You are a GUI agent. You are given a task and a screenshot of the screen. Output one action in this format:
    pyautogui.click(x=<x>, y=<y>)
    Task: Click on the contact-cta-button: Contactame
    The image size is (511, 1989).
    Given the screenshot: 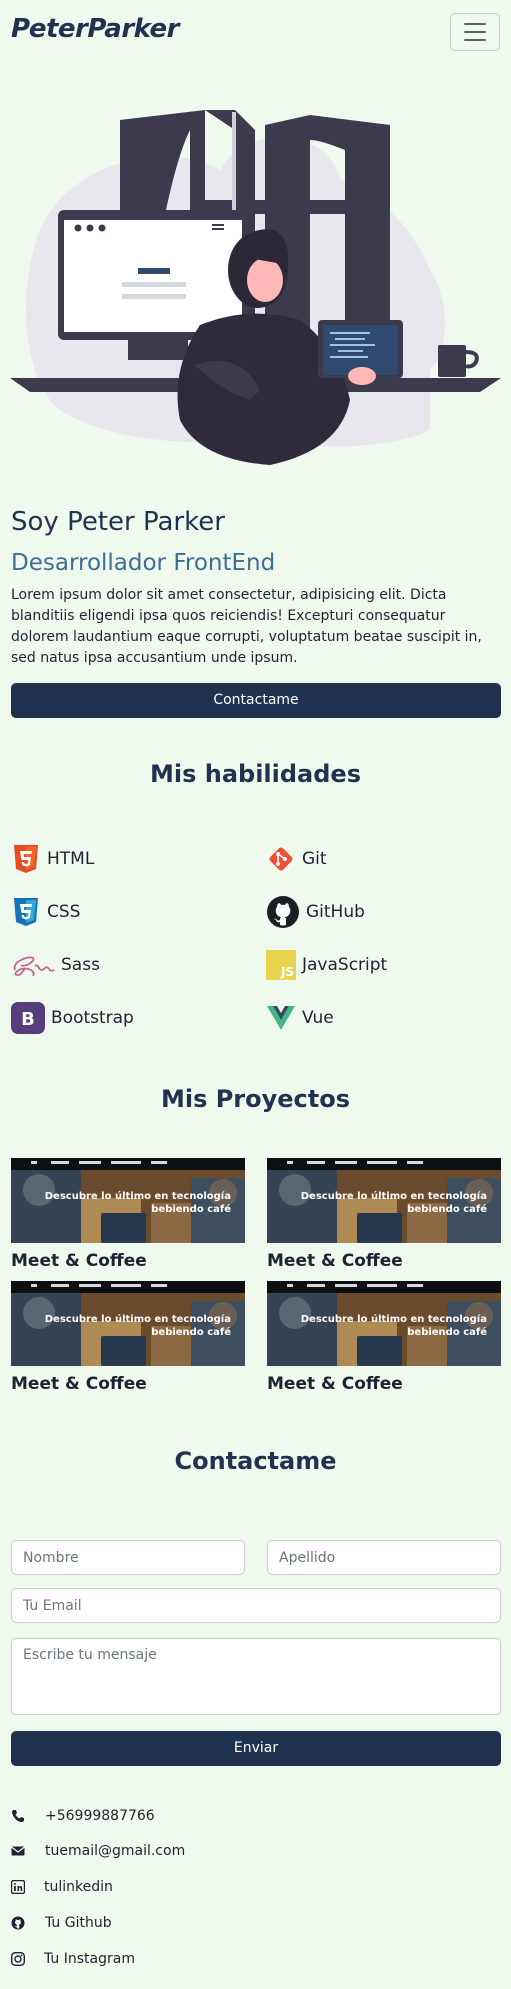 What is the action you would take?
    pyautogui.click(x=256, y=700)
    